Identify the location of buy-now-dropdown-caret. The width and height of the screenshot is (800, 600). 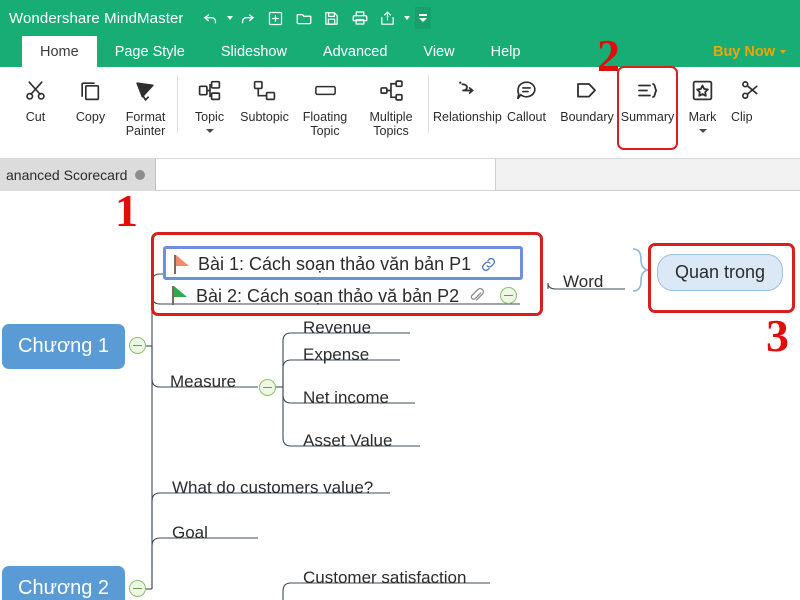
(783, 52).